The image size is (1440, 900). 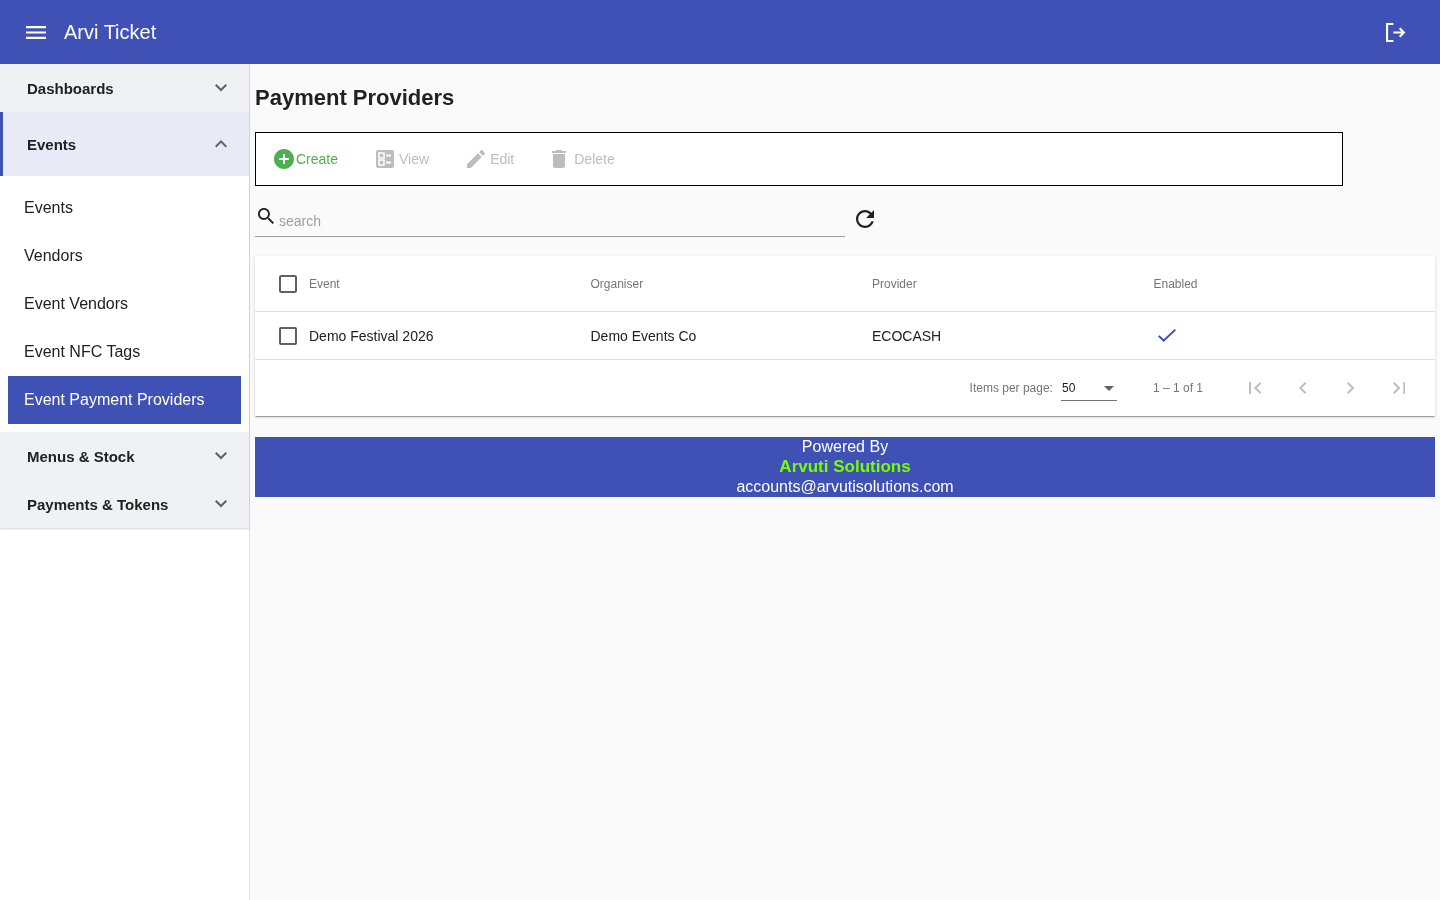 What do you see at coordinates (894, 283) in the screenshot?
I see `column-header: Provider` at bounding box center [894, 283].